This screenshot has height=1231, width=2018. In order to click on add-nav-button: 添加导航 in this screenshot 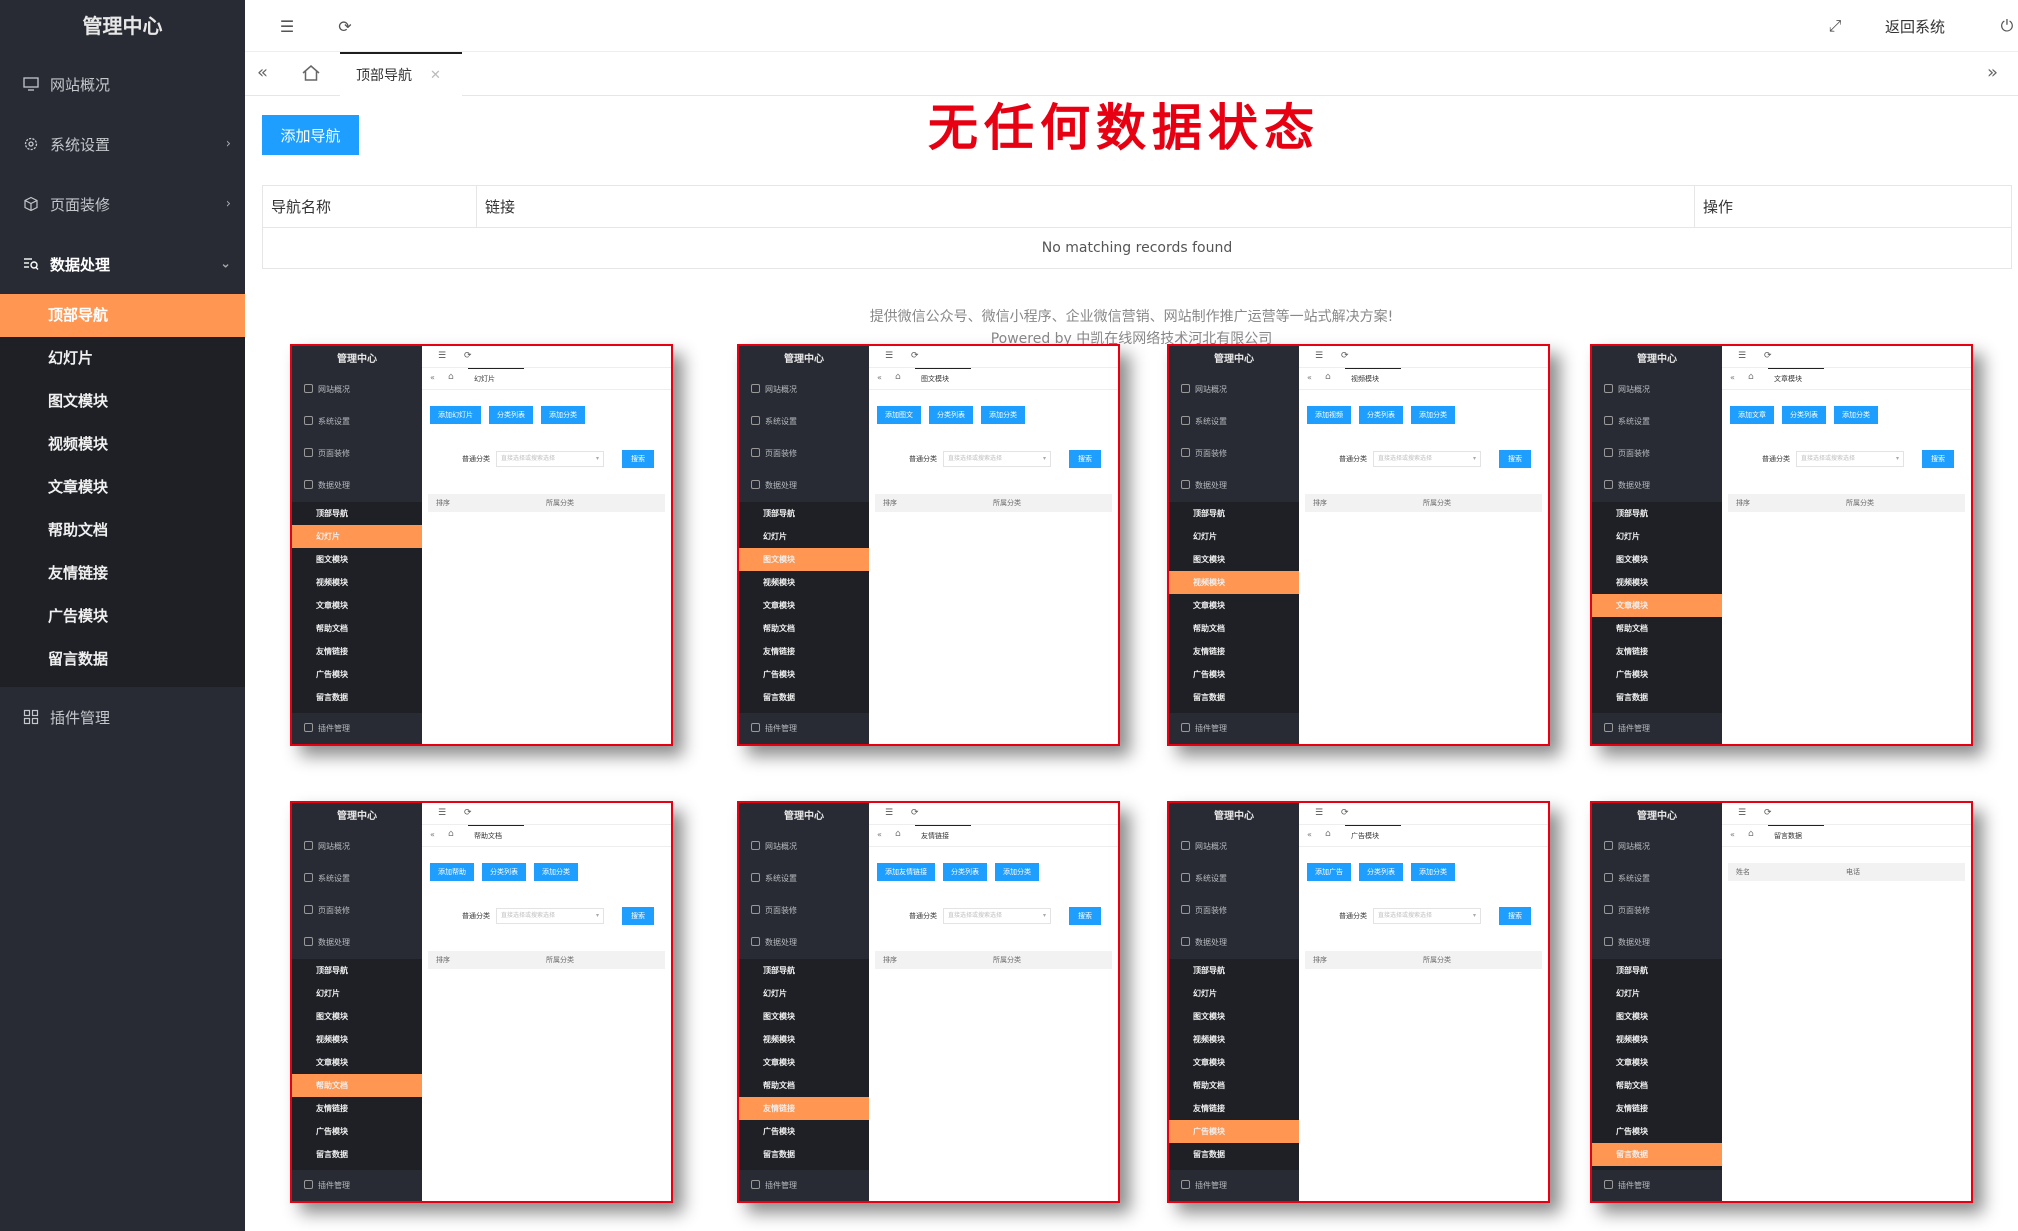, I will do `click(310, 135)`.